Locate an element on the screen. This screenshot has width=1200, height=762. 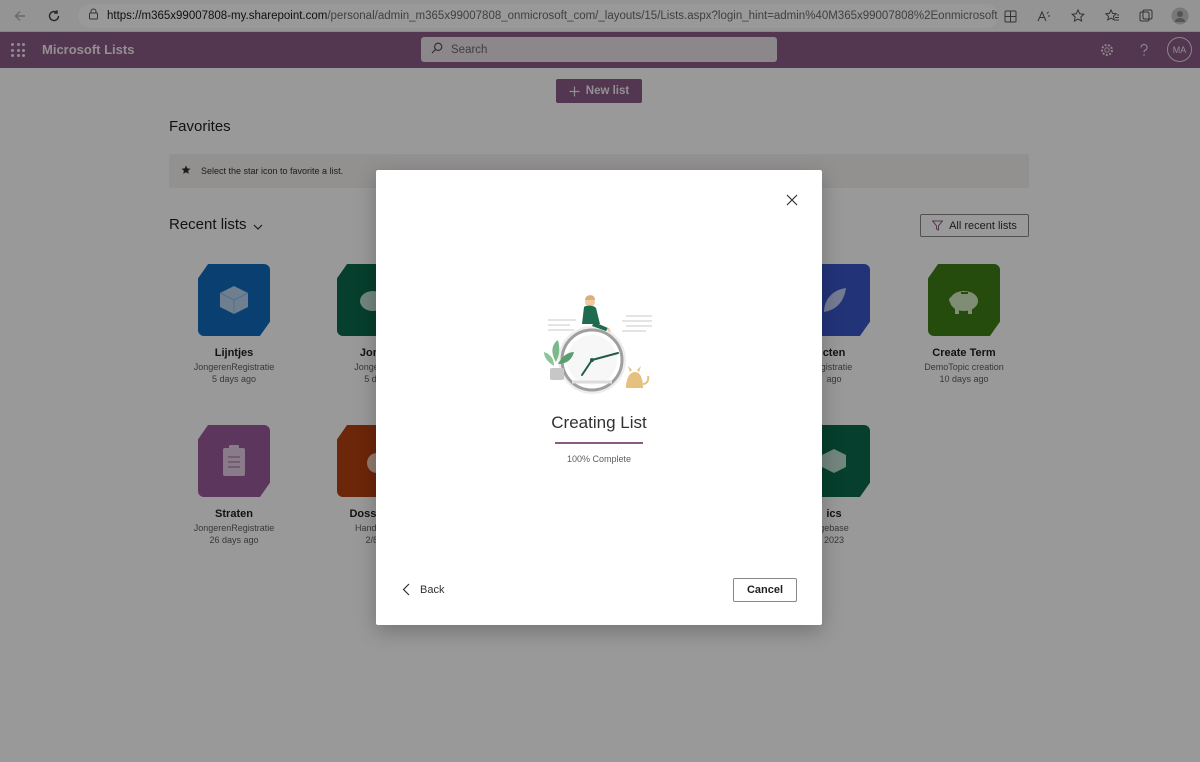
back-button: Back is located at coordinates (423, 589).